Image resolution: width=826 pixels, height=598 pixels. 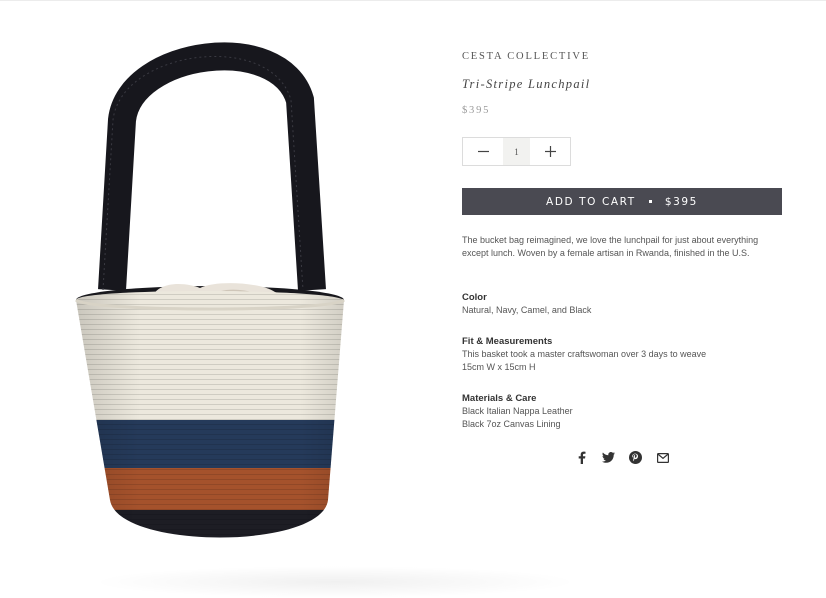 I want to click on add-to-cart-button: ADD TO CART $395, so click(x=622, y=201).